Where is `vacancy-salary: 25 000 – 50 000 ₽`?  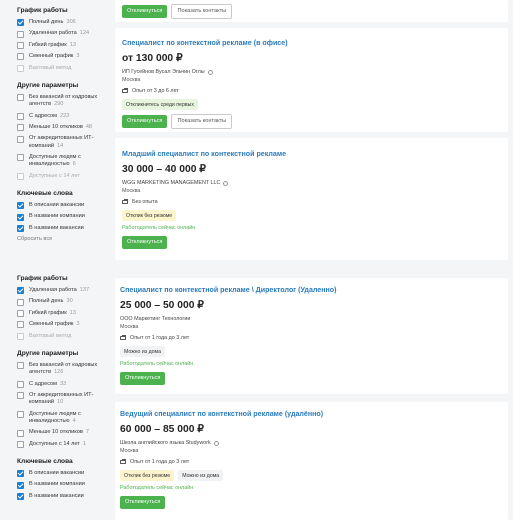 vacancy-salary: 25 000 – 50 000 ₽ is located at coordinates (162, 305).